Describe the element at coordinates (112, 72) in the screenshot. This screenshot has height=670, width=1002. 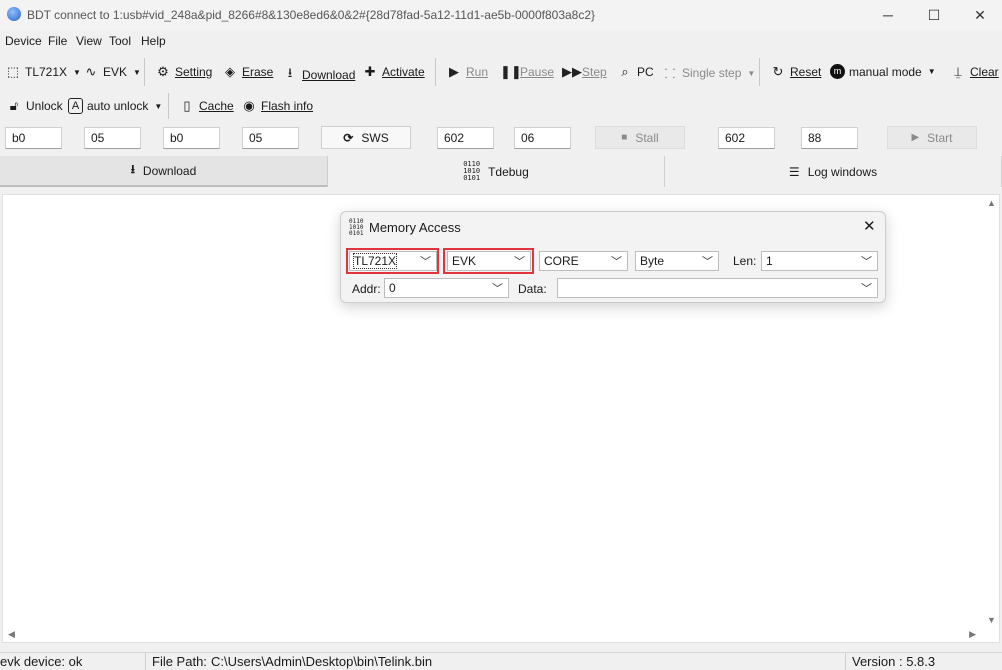
I see `board-select: ∿ EVK ▼` at that location.